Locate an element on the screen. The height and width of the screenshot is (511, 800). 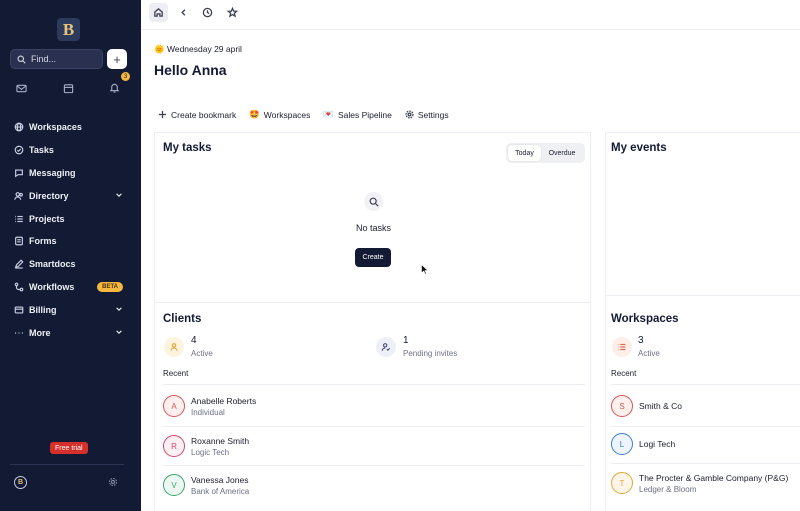
workspace-row: S Smith & Co is located at coordinates (705, 406).